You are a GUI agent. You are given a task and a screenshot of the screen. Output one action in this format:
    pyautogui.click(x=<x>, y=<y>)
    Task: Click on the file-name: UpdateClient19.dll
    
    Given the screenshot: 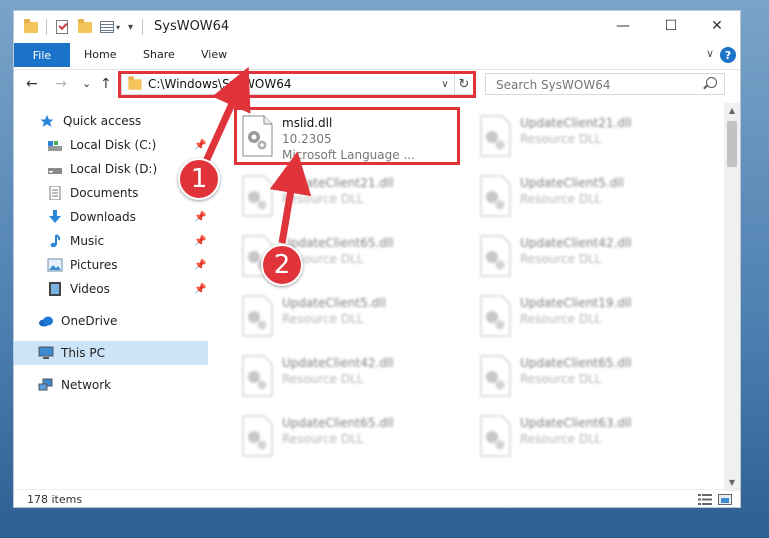 What is the action you would take?
    pyautogui.click(x=576, y=303)
    